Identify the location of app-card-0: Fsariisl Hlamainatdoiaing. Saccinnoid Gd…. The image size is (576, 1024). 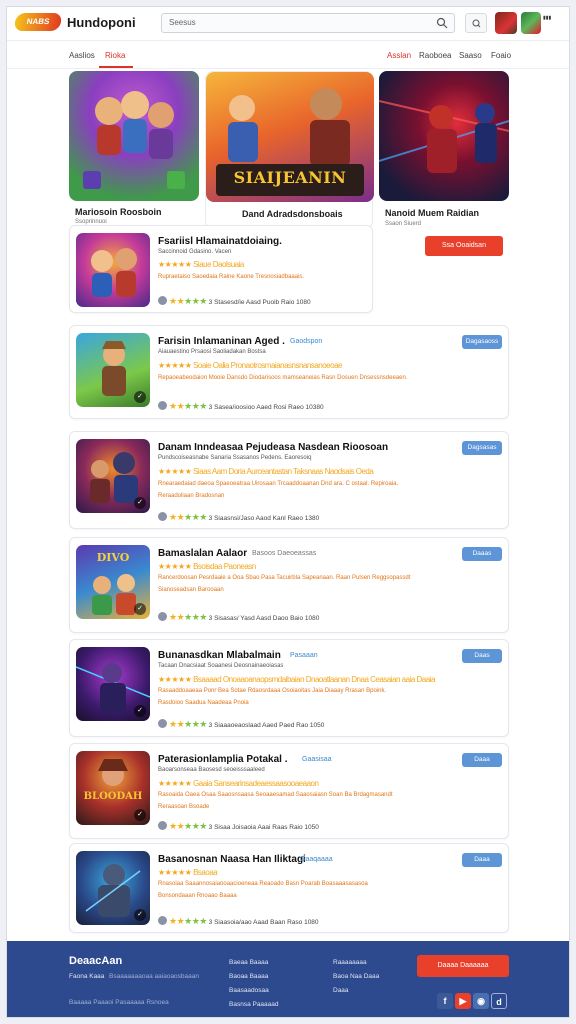
(221, 269).